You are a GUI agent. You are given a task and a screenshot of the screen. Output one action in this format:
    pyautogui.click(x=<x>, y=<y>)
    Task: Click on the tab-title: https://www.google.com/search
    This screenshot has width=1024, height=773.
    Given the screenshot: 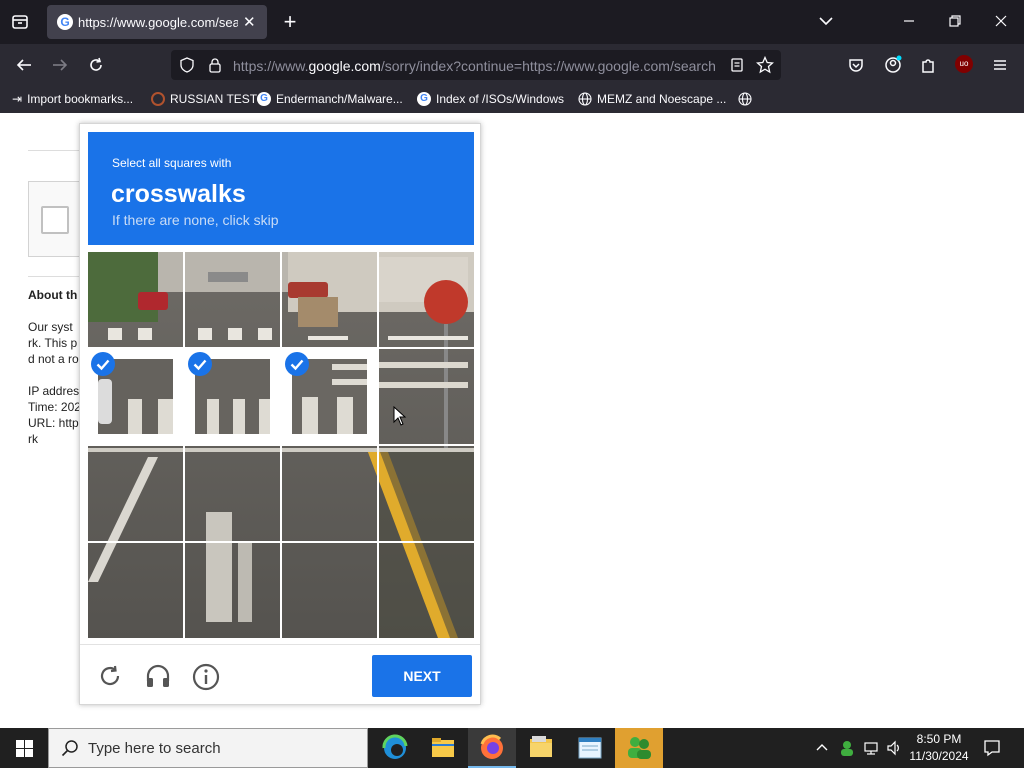 What is the action you would take?
    pyautogui.click(x=158, y=22)
    